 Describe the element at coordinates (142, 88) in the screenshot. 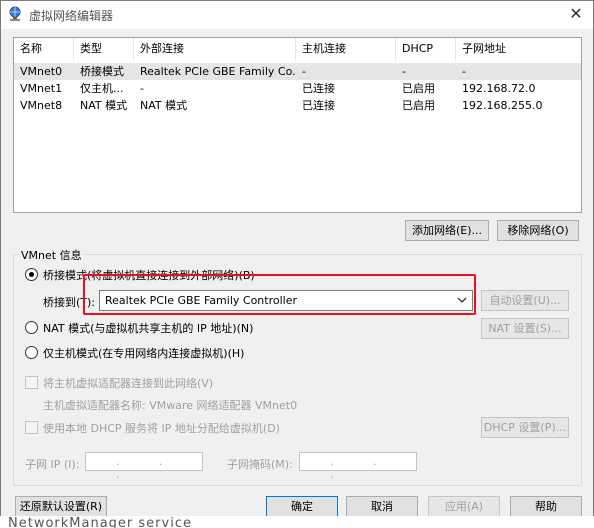

I see `cell-external: -` at that location.